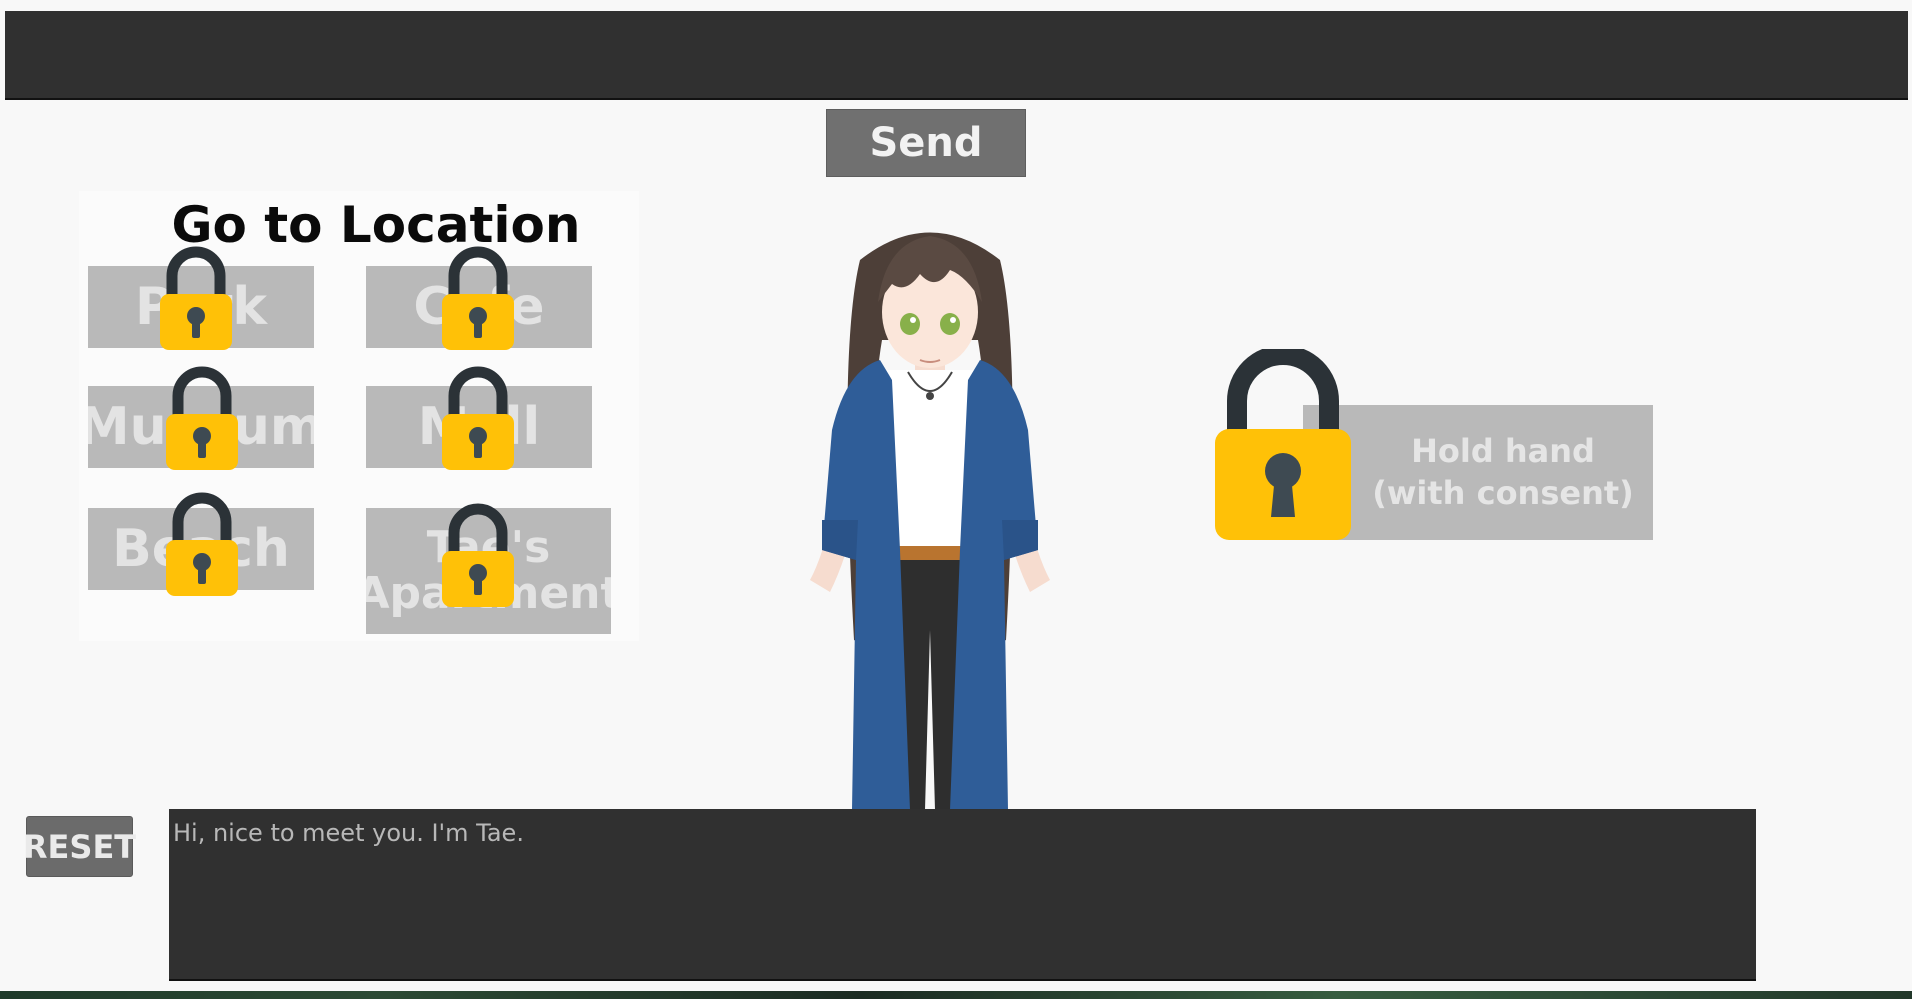 The height and width of the screenshot is (999, 1912). What do you see at coordinates (479, 427) in the screenshot?
I see `location-button-mall: Mall` at bounding box center [479, 427].